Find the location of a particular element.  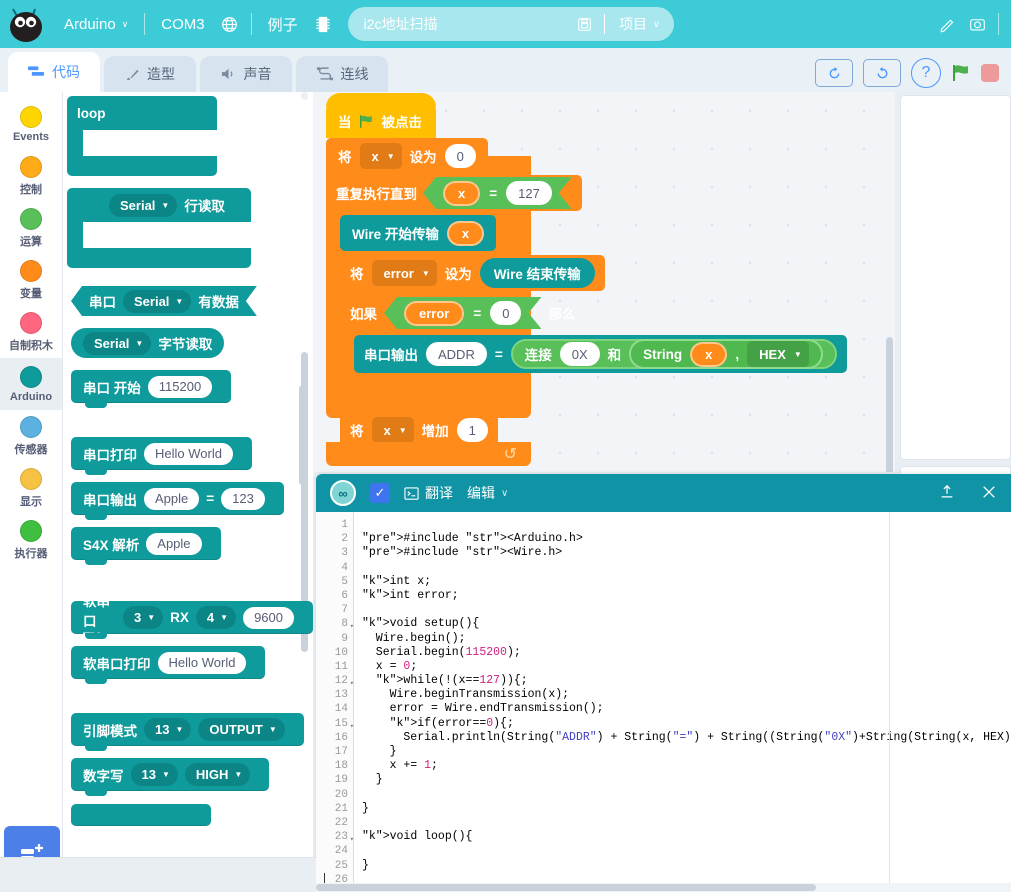

category-arduino: Arduino is located at coordinates (31, 384).